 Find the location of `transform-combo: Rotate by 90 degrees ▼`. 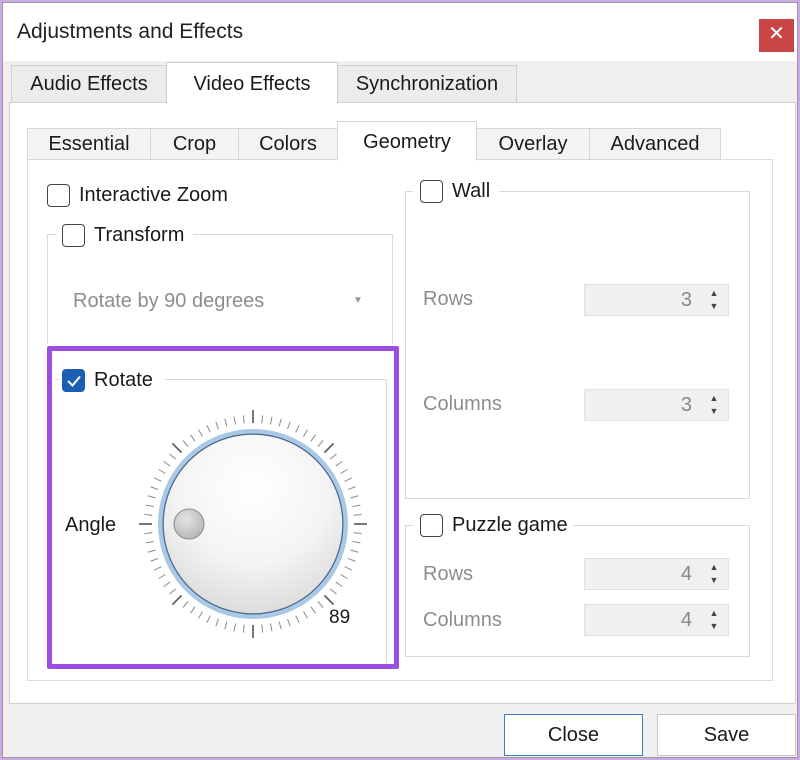

transform-combo: Rotate by 90 degrees ▼ is located at coordinates (221, 301).